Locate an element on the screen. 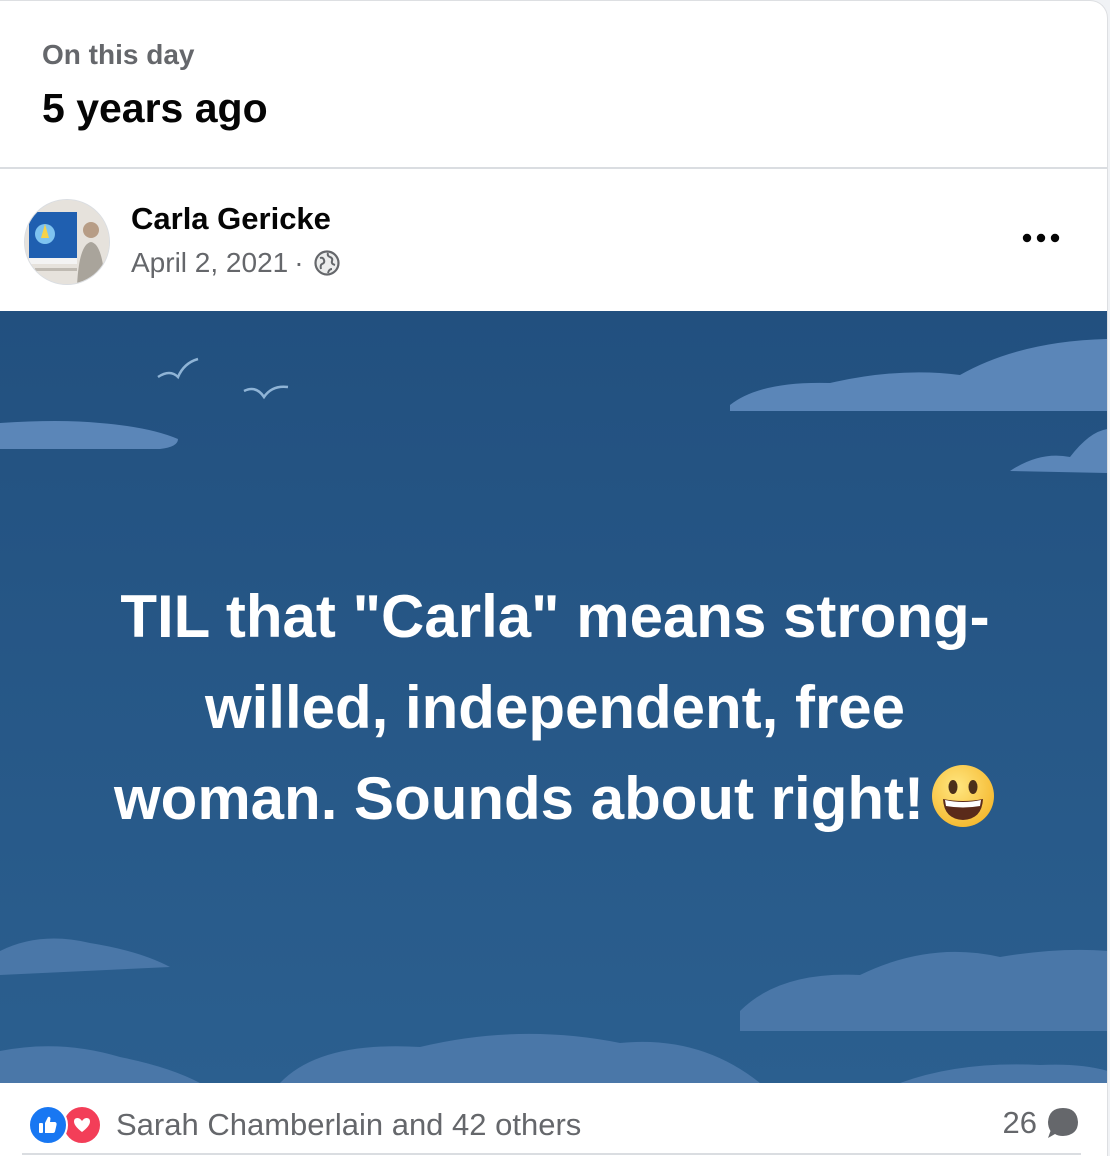 Image resolution: width=1110 pixels, height=1156 pixels. post-meta: April 2, 2021 · is located at coordinates (235, 263).